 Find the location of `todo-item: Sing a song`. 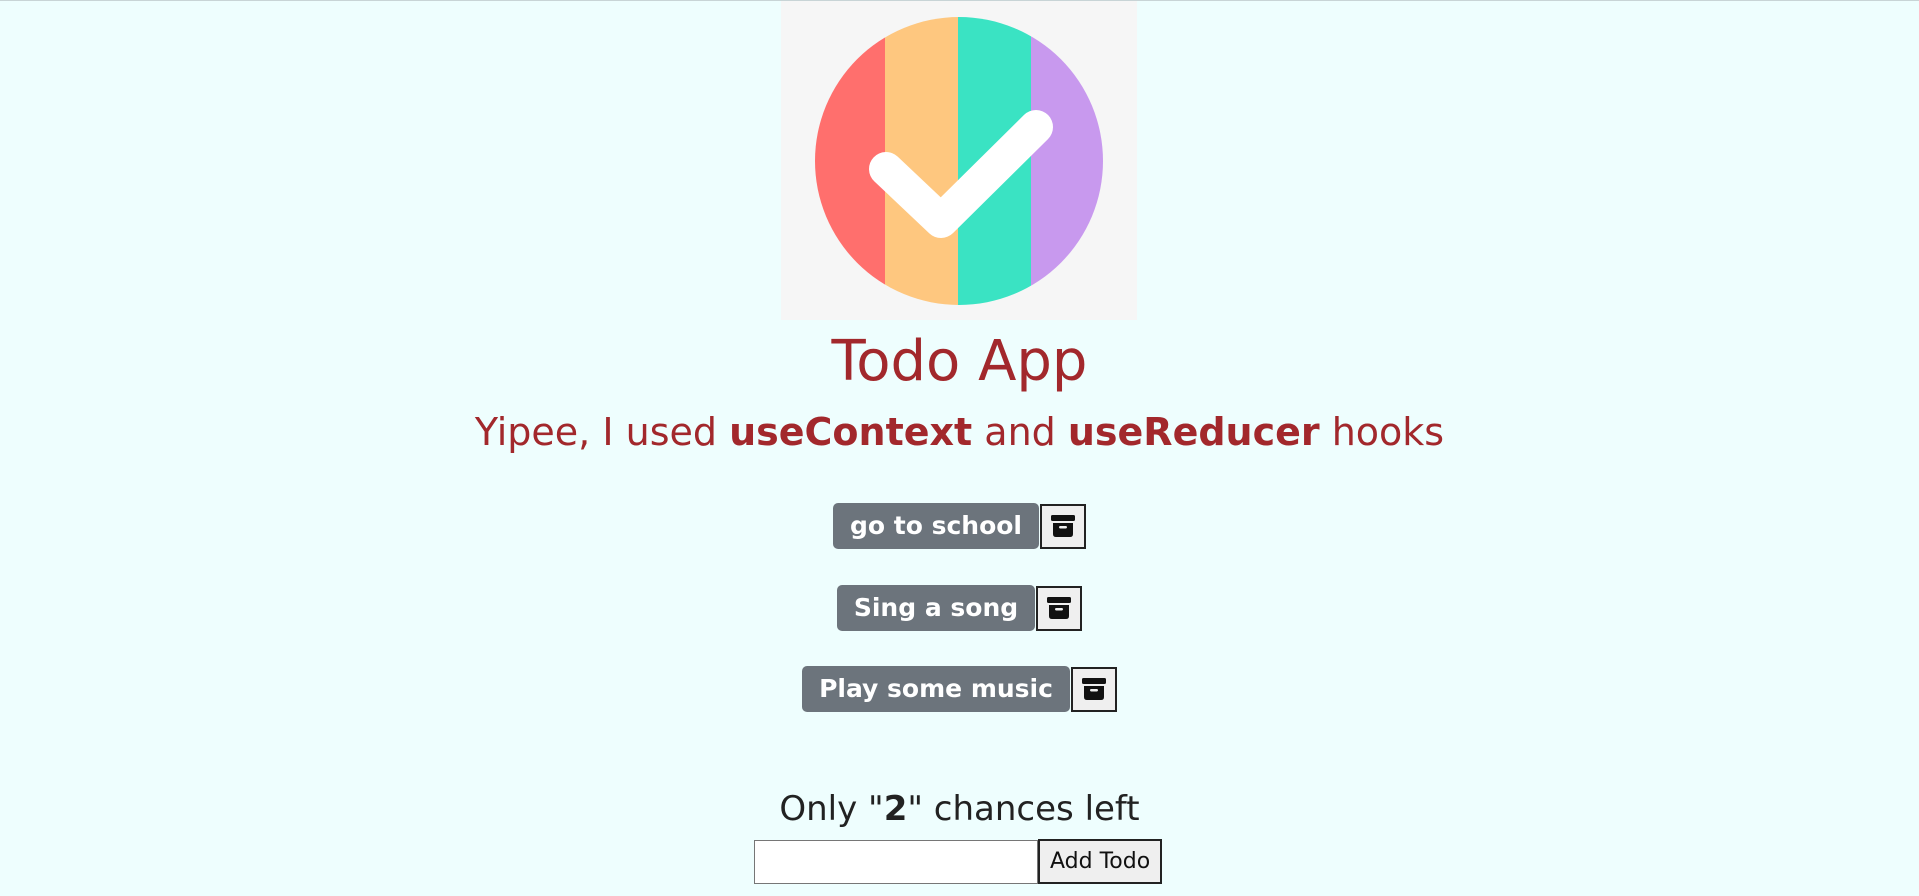

todo-item: Sing a song is located at coordinates (959, 608).